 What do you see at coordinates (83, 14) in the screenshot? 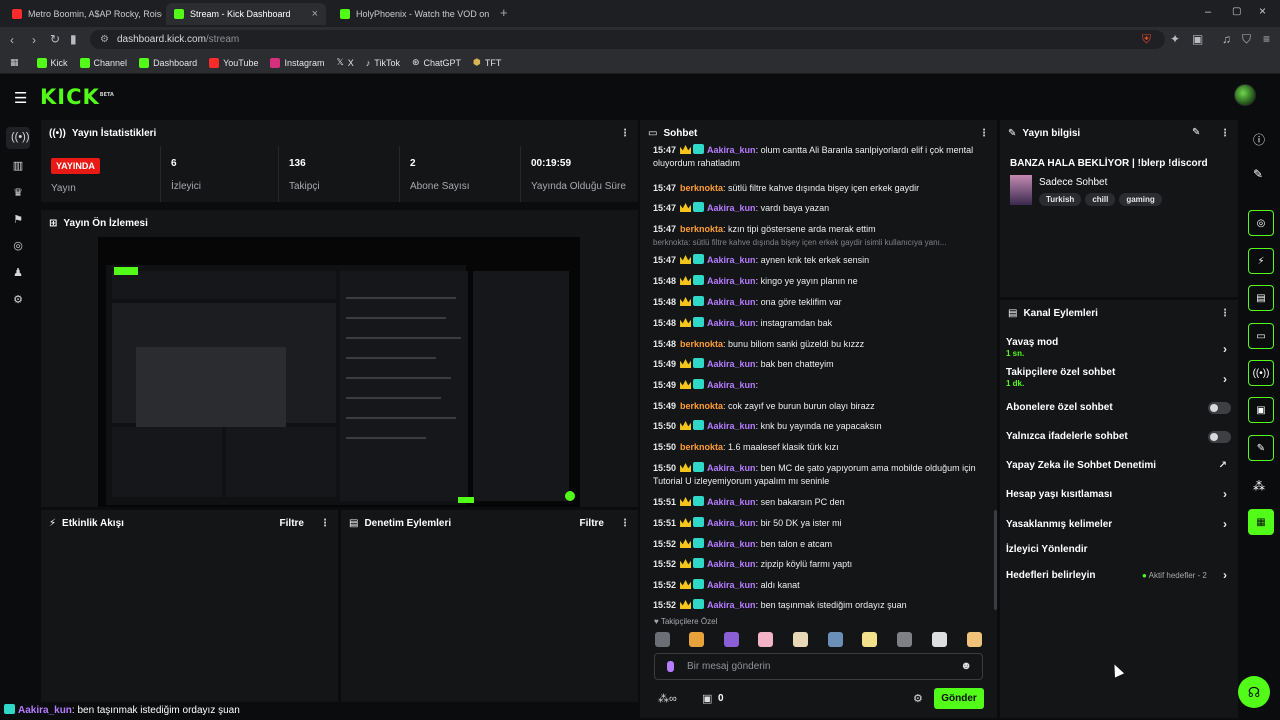
I see `tab-youtube: Metro Boomin, A$AP Rocky, Roisee` at bounding box center [83, 14].